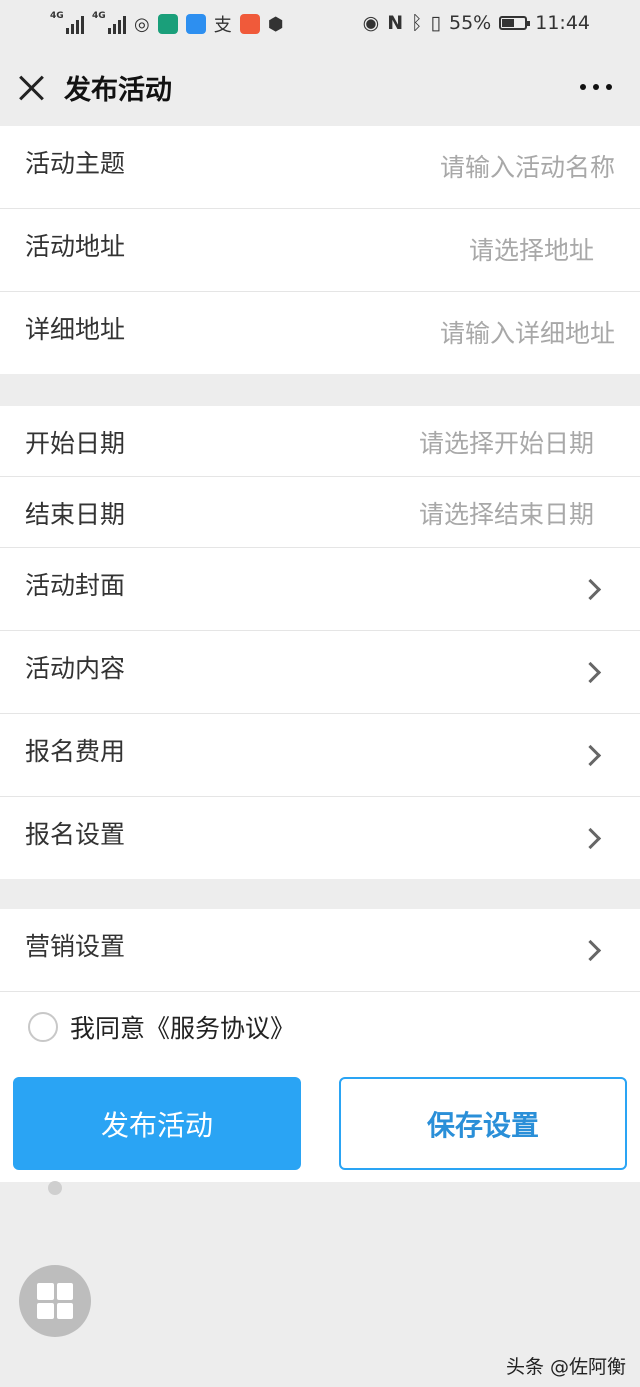 The image size is (640, 1387). What do you see at coordinates (43, 1027) in the screenshot?
I see `agreement-radio` at bounding box center [43, 1027].